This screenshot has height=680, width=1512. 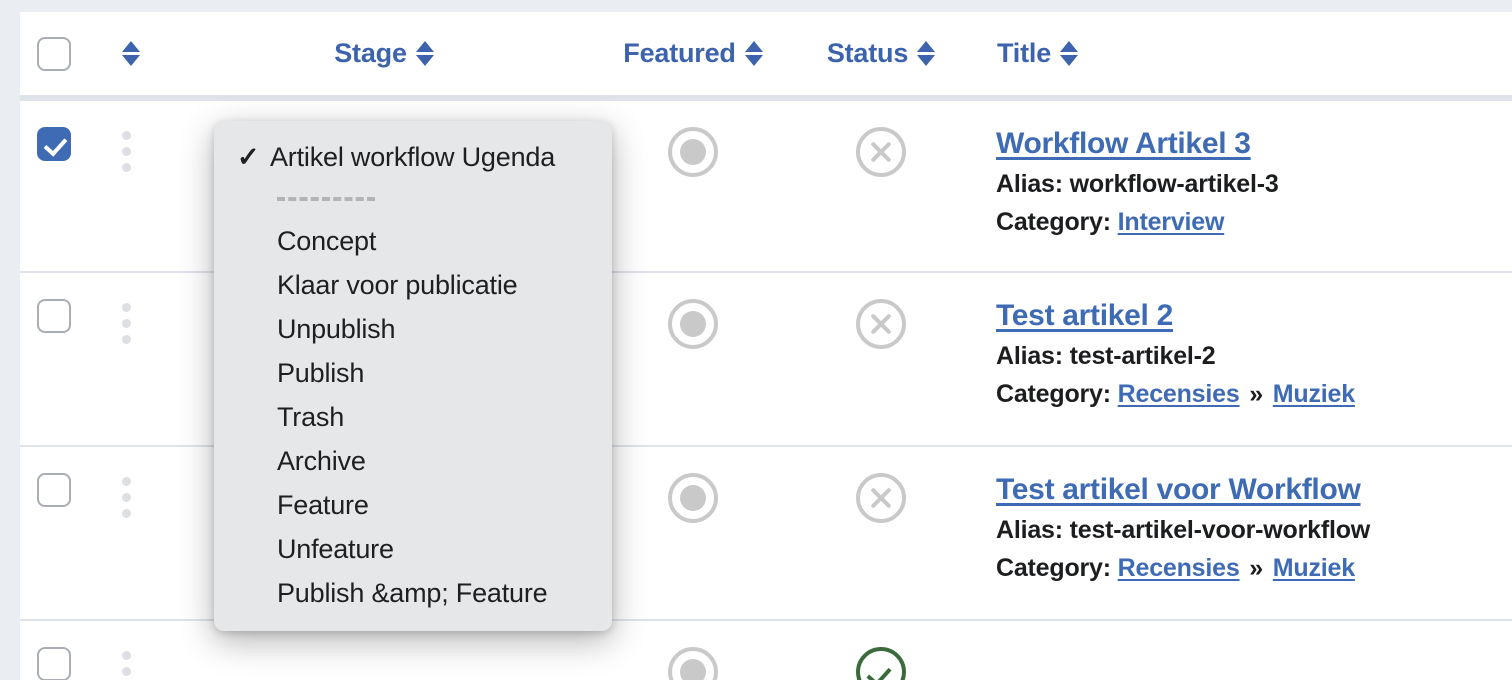 I want to click on column-header-status: Status, so click(x=881, y=56).